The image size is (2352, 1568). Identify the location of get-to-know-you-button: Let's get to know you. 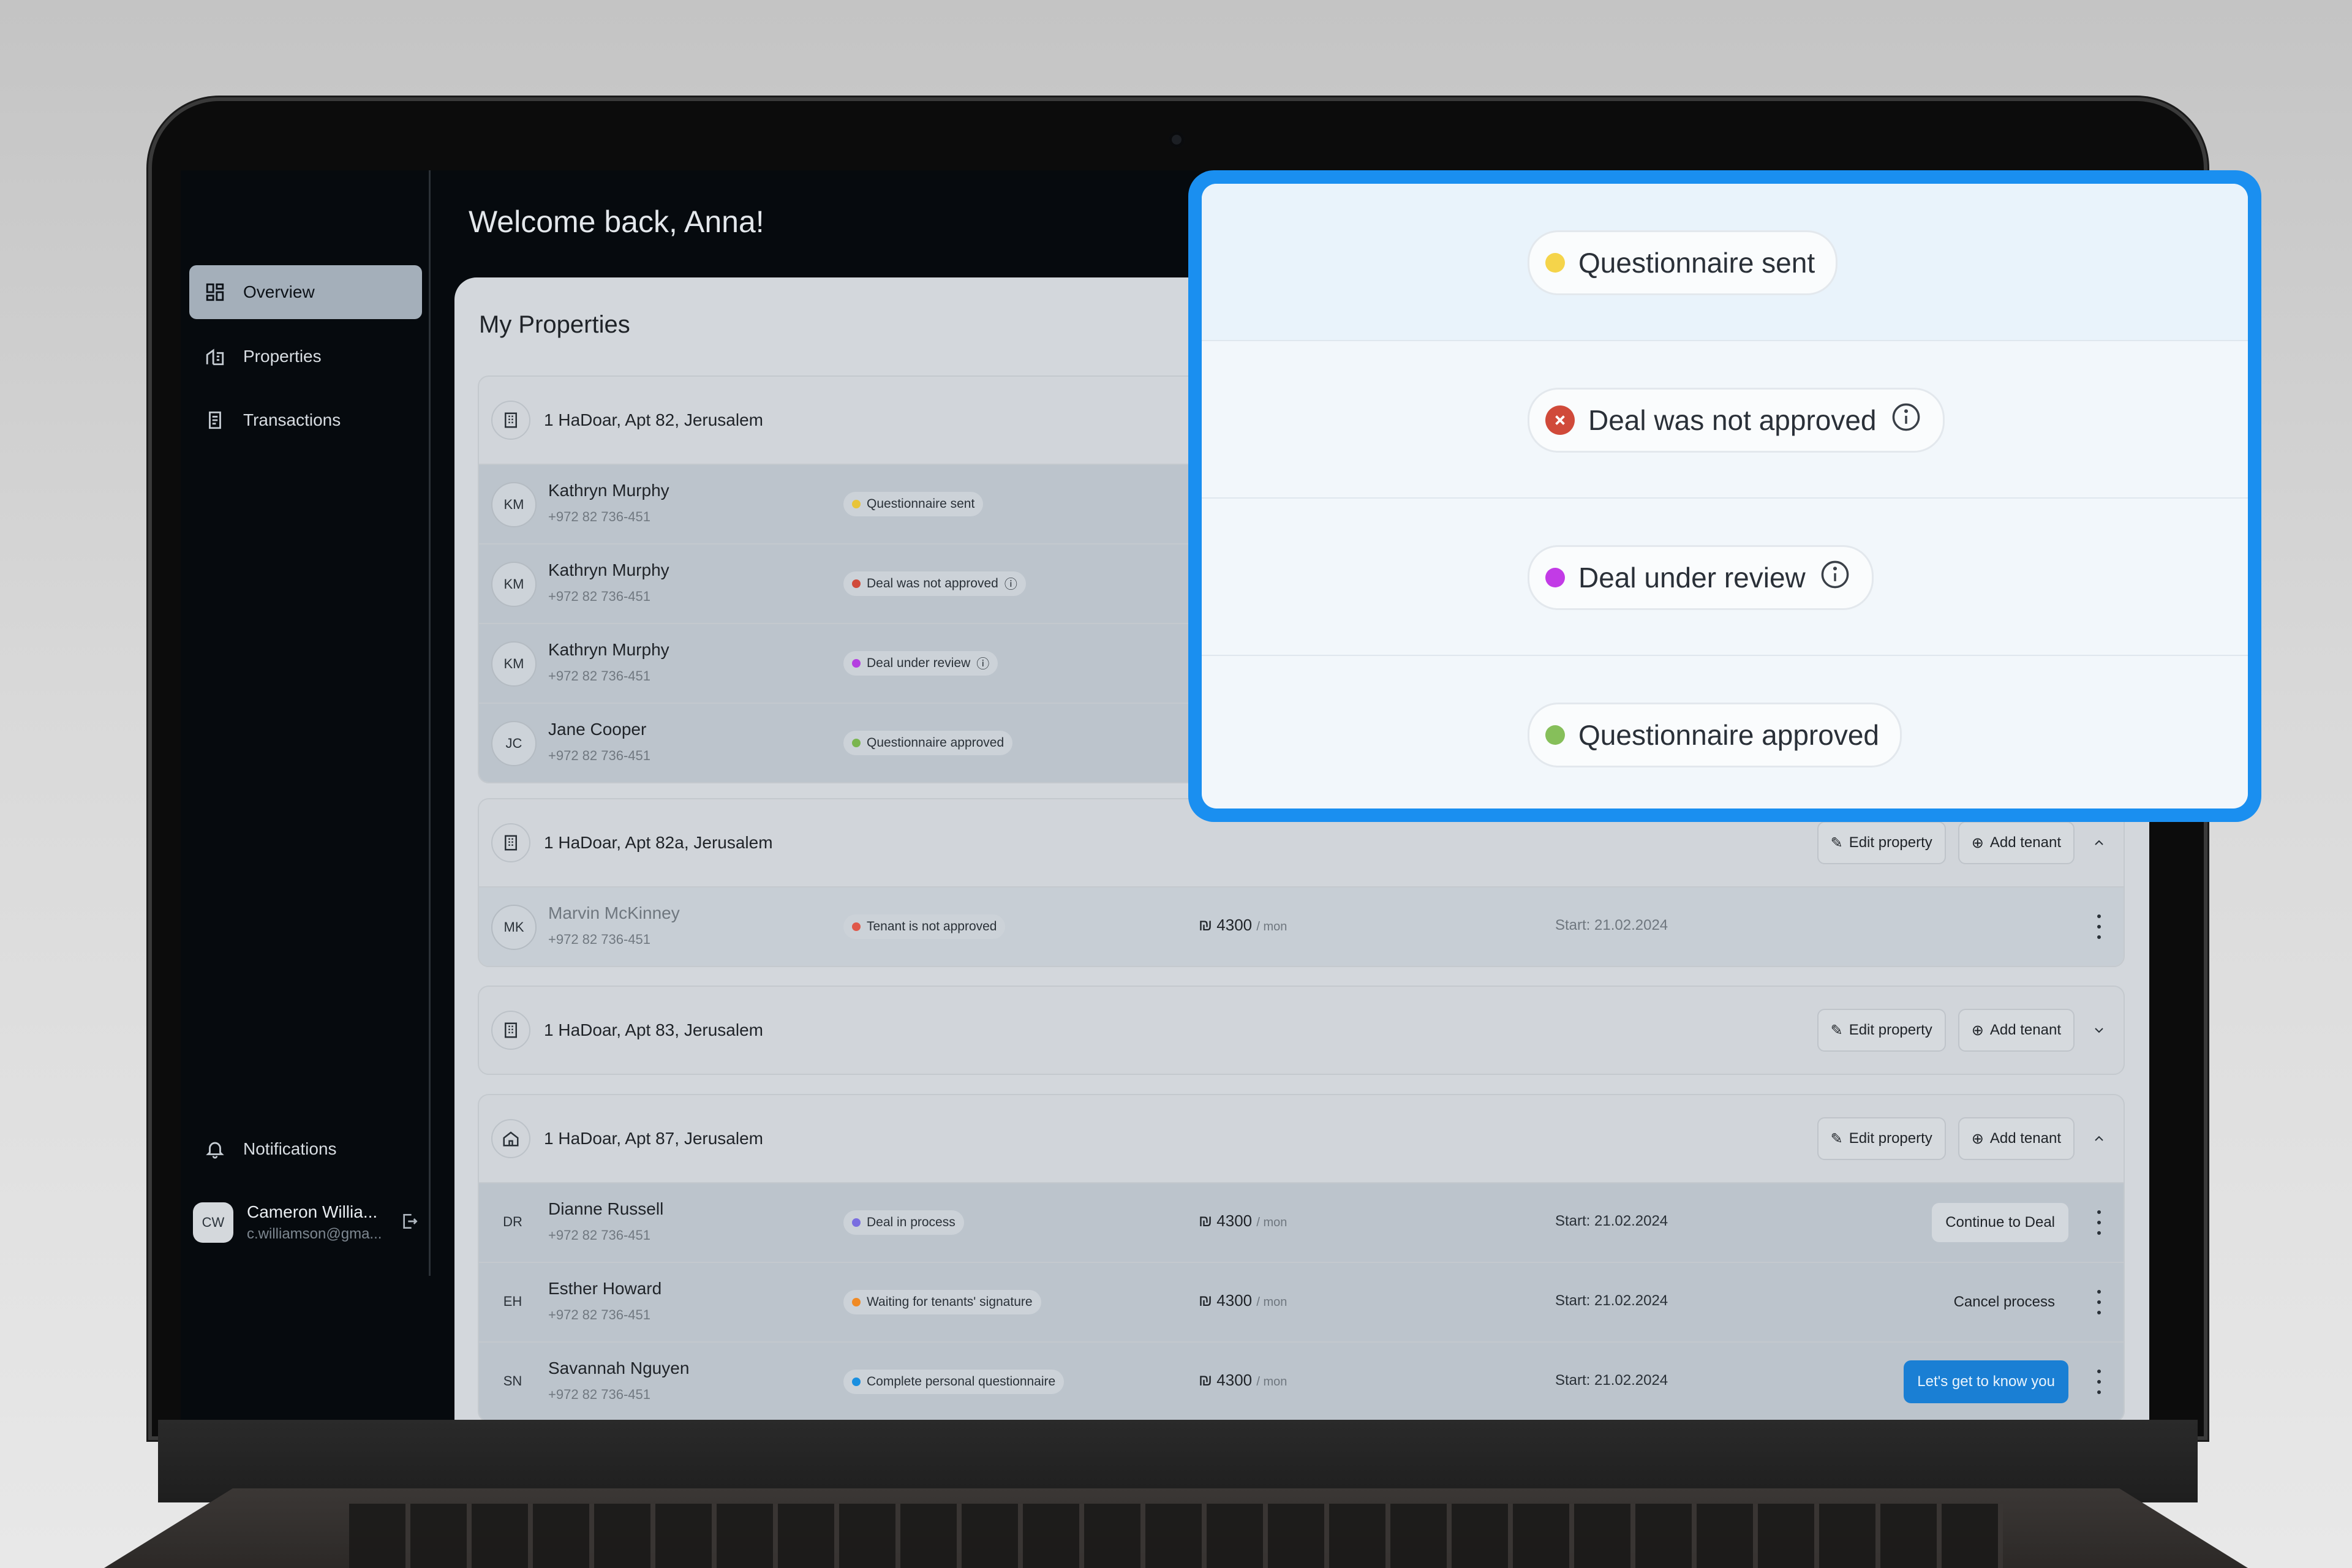
(1986, 1382).